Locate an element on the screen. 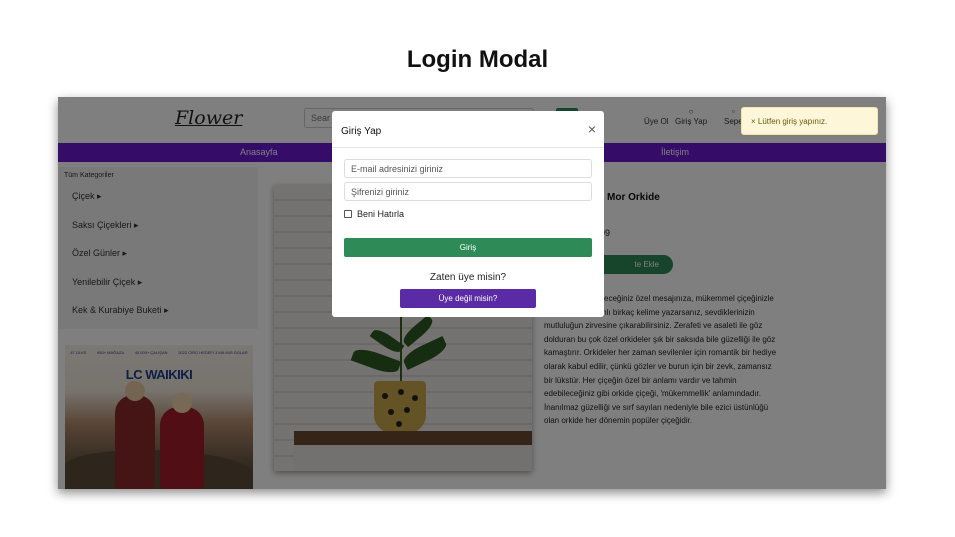  close-icon: × is located at coordinates (592, 129).